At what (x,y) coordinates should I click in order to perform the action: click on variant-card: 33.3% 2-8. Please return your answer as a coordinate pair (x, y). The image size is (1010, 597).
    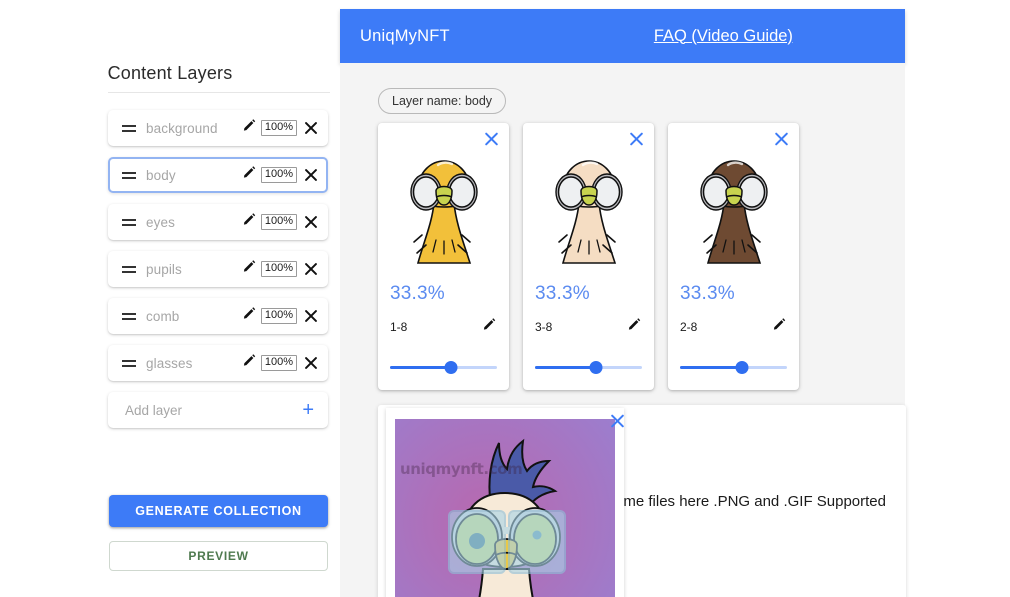
    Looking at the image, I should click on (733, 256).